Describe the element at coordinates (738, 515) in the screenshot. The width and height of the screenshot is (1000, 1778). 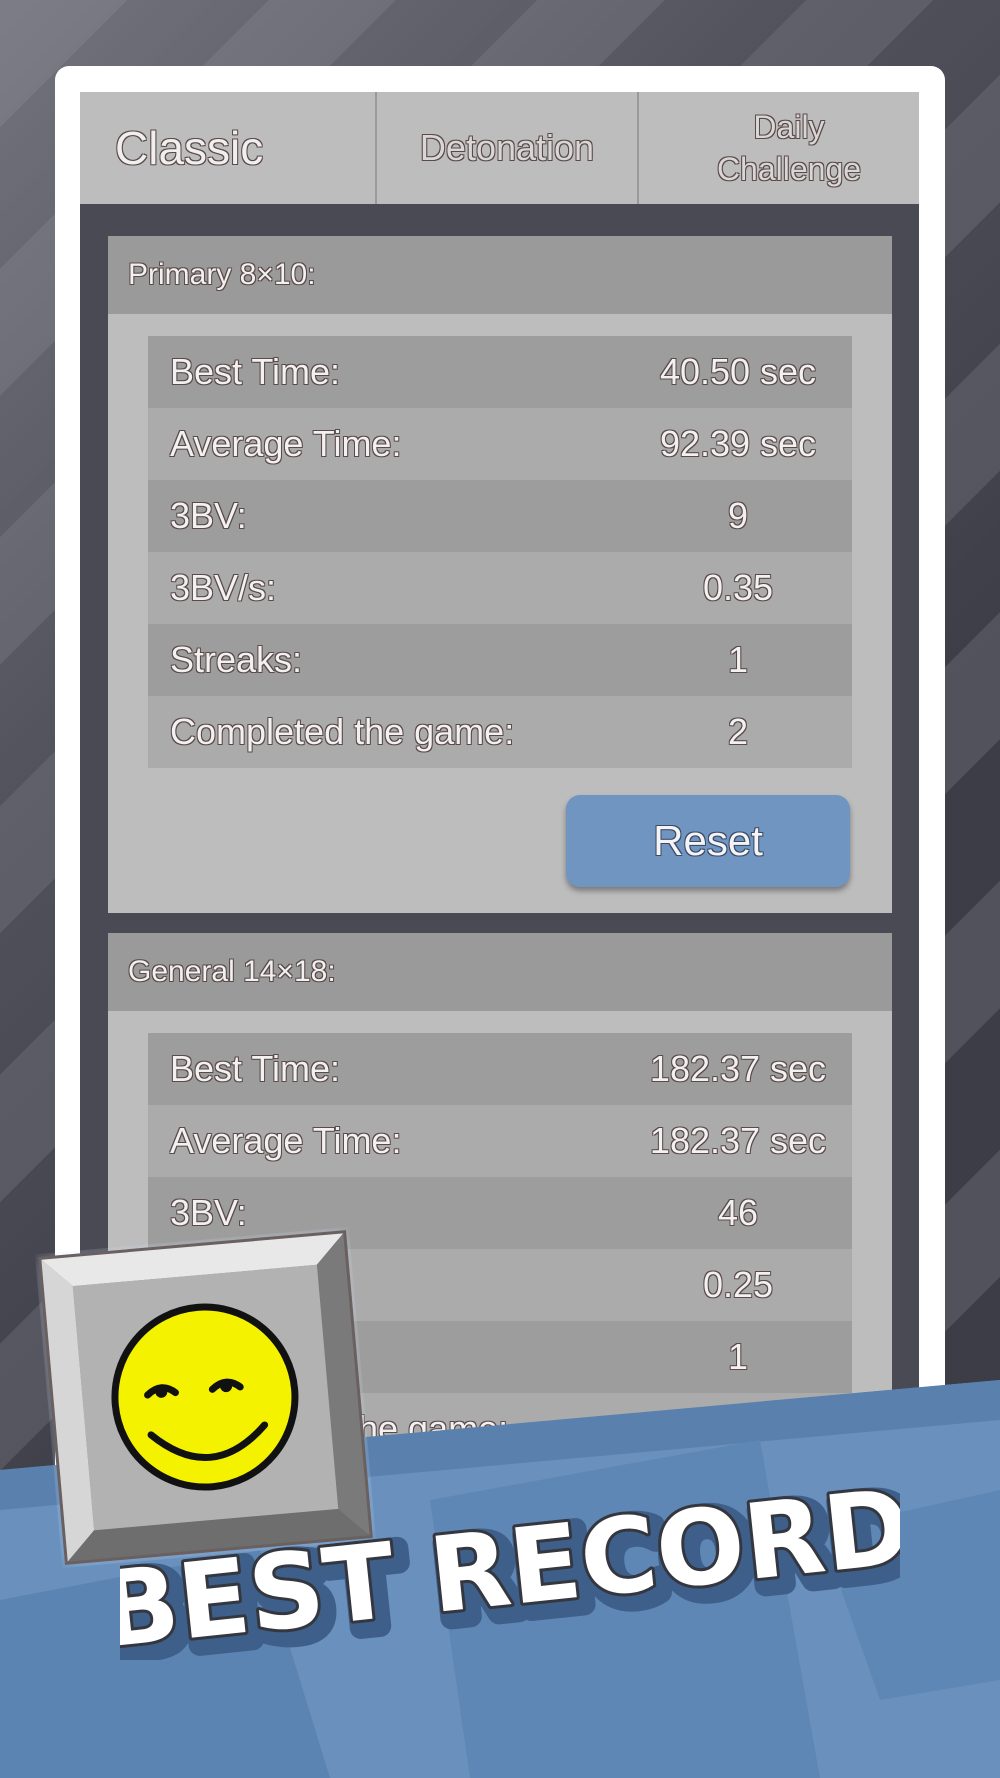
I see `stat-value: 9` at that location.